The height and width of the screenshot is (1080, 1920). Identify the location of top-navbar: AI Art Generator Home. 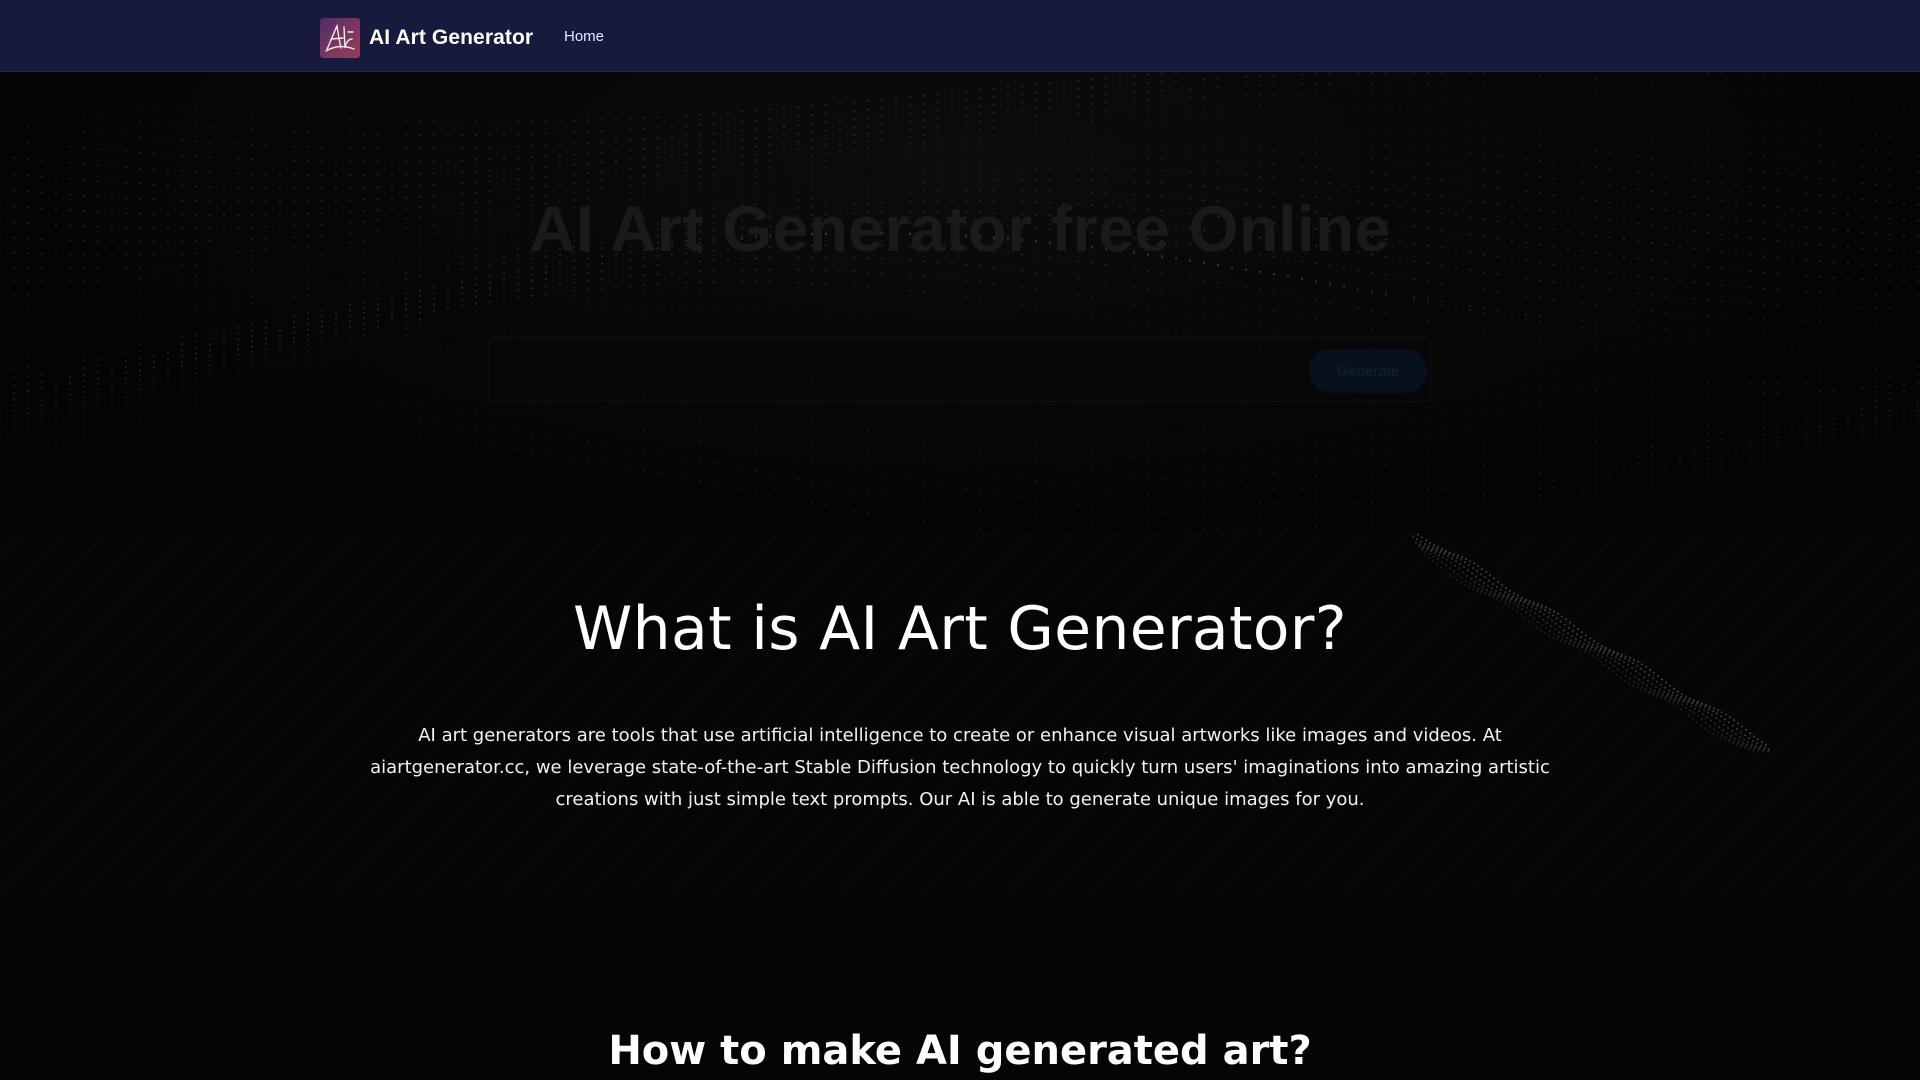
(960, 36).